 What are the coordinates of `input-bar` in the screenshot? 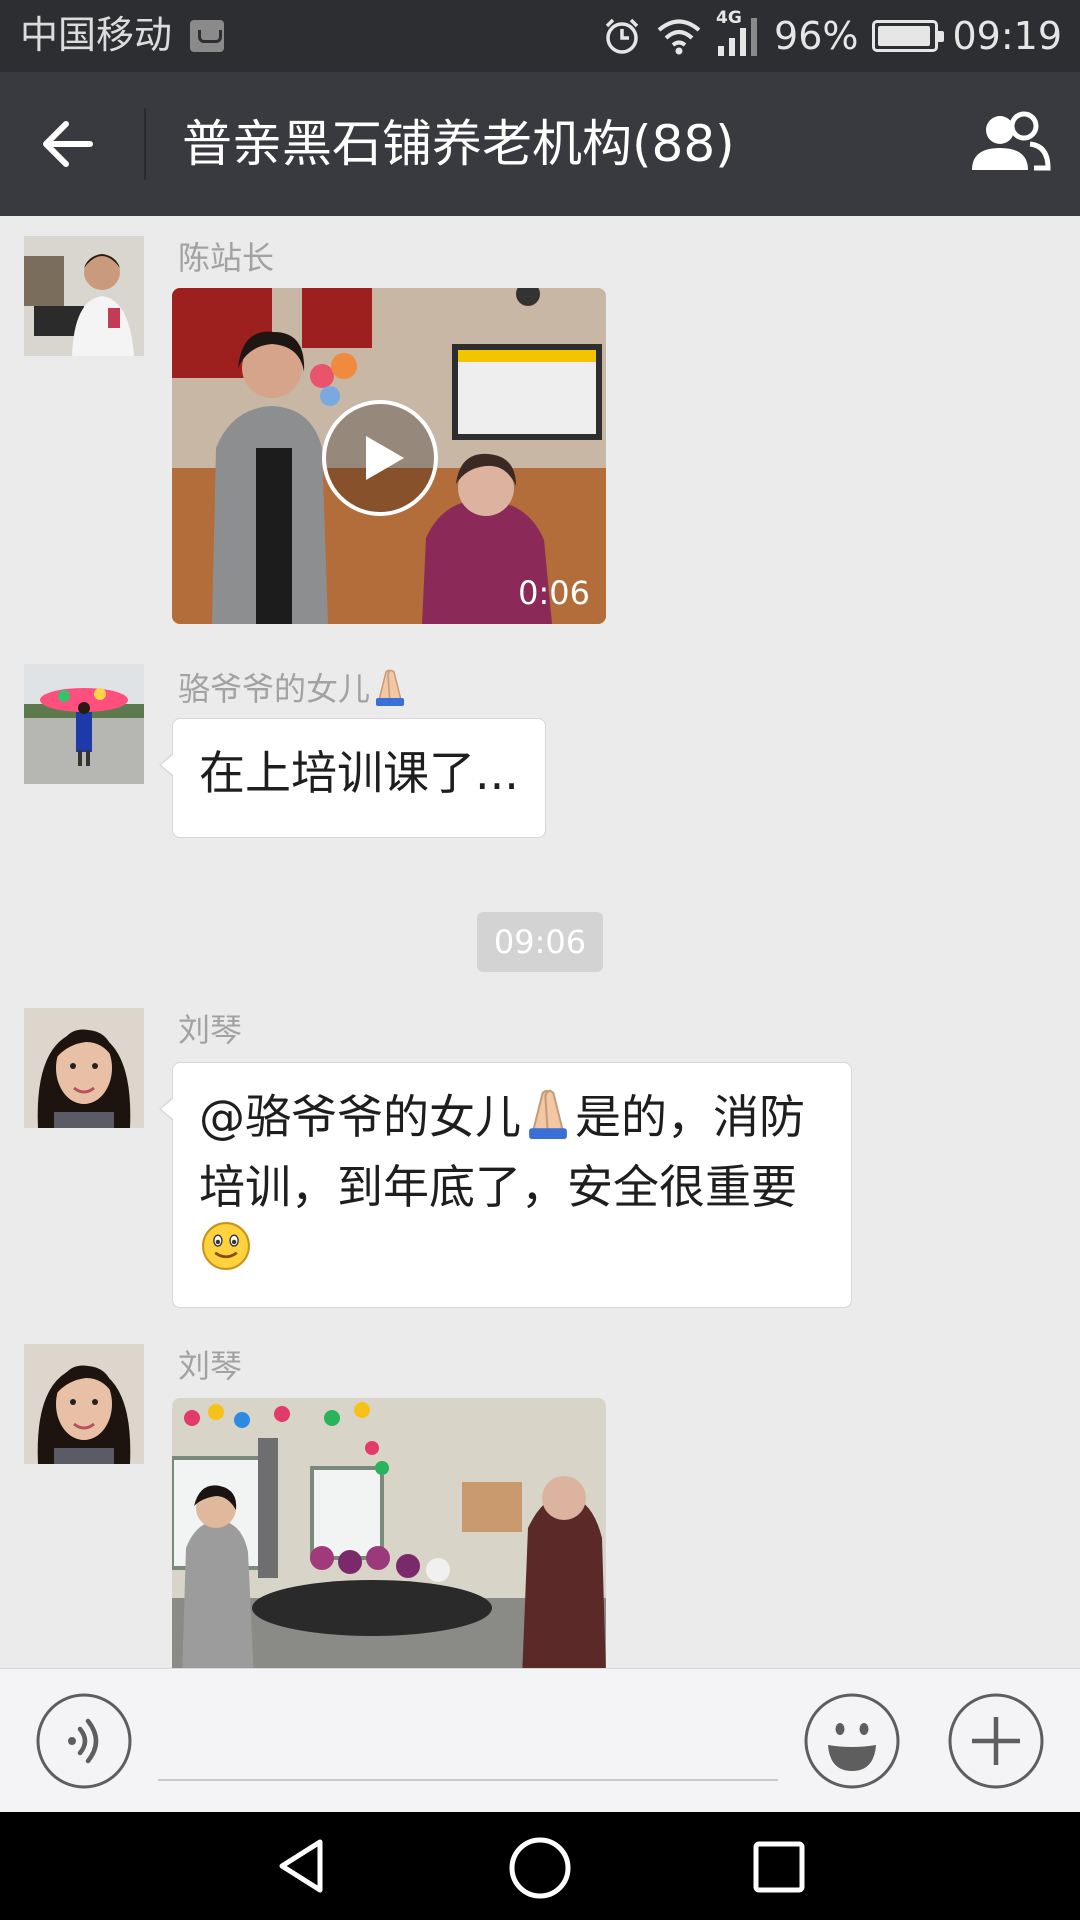 It's located at (540, 1740).